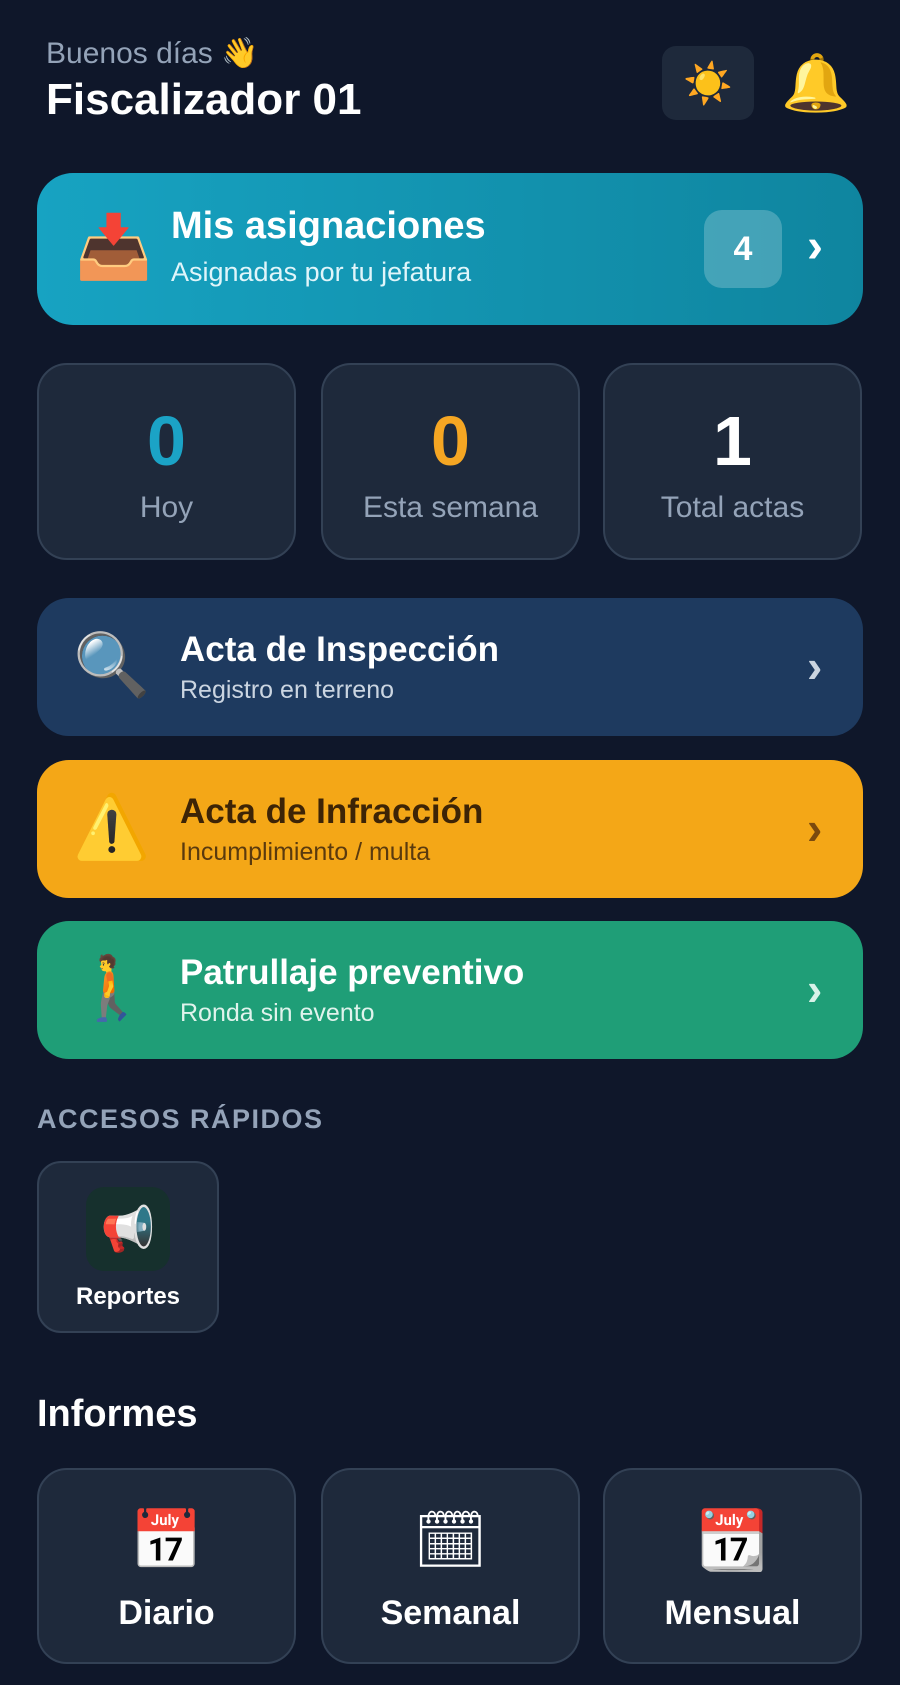 The width and height of the screenshot is (900, 1685). What do you see at coordinates (166, 1540) in the screenshot?
I see `calendar-icon: 📅` at bounding box center [166, 1540].